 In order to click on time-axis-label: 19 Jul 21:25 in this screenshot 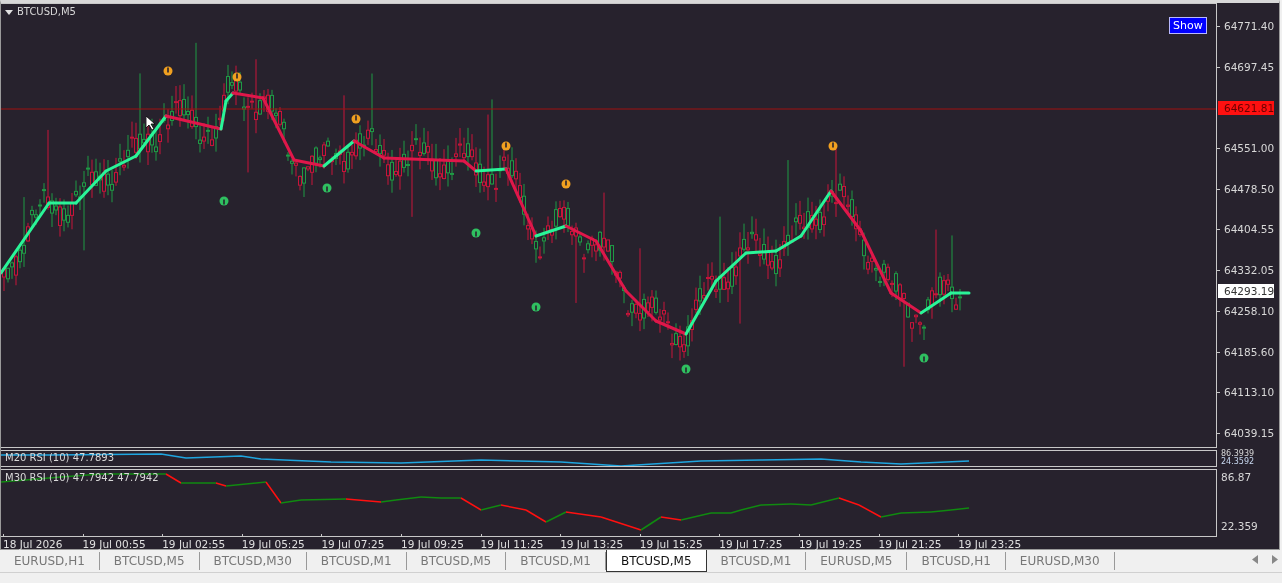, I will do `click(918, 545)`.